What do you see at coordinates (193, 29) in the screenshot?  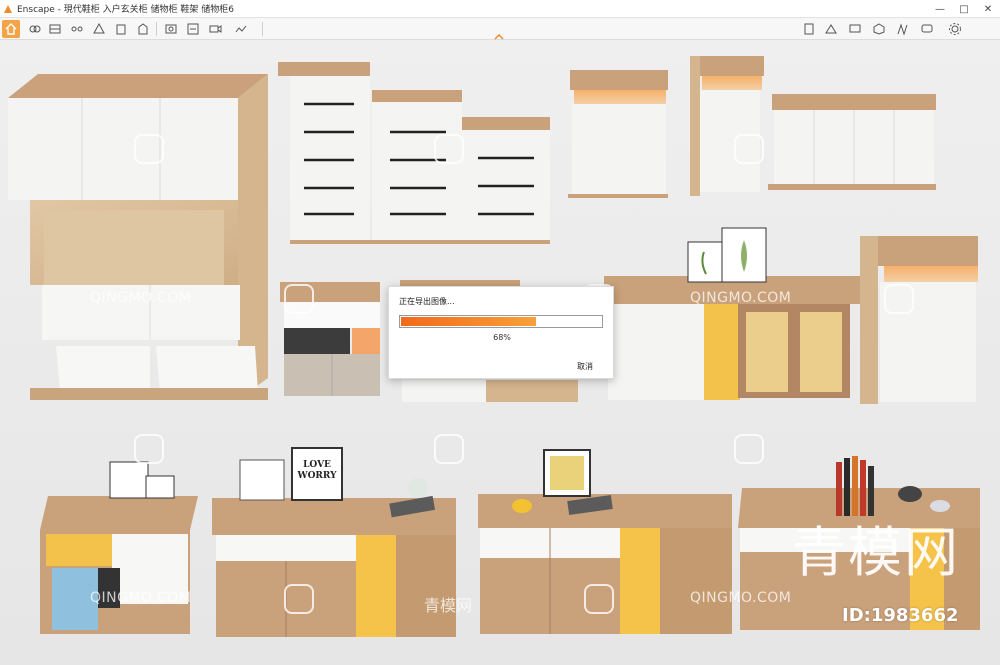 I see `batch-render-icon` at bounding box center [193, 29].